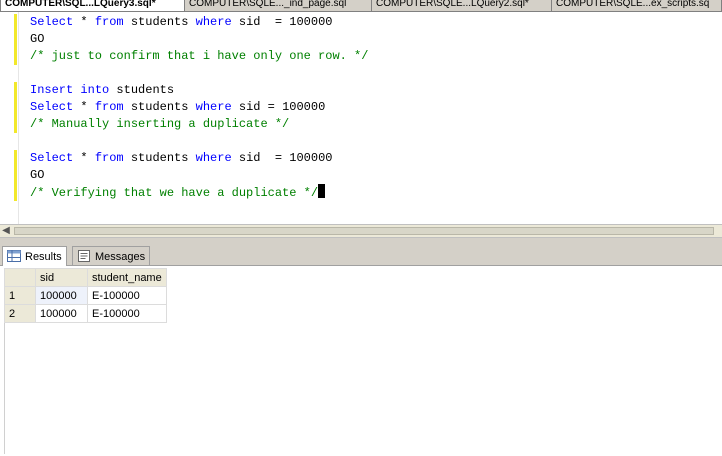 This screenshot has height=456, width=722. I want to click on tab-messages: Messages, so click(111, 256).